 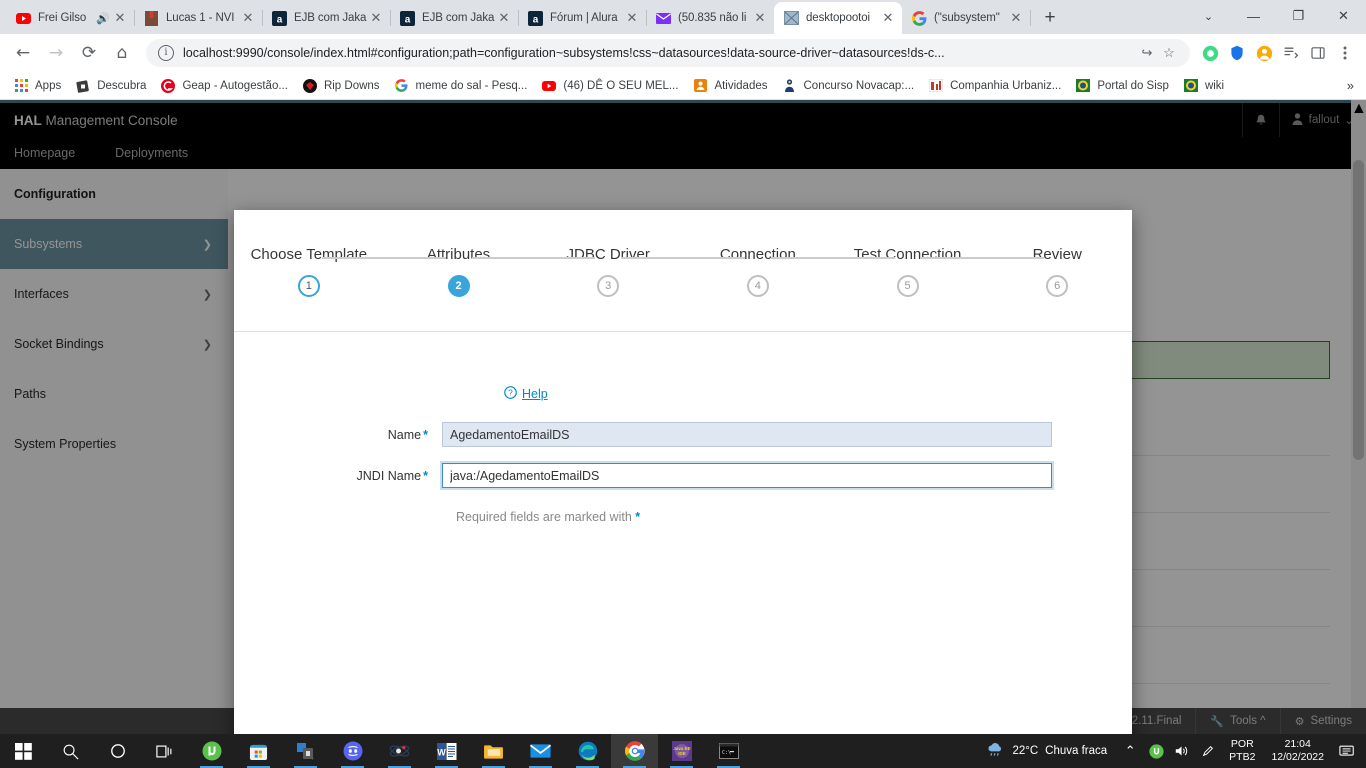 What do you see at coordinates (1050, 18) in the screenshot?
I see `new-tab-button: +` at bounding box center [1050, 18].